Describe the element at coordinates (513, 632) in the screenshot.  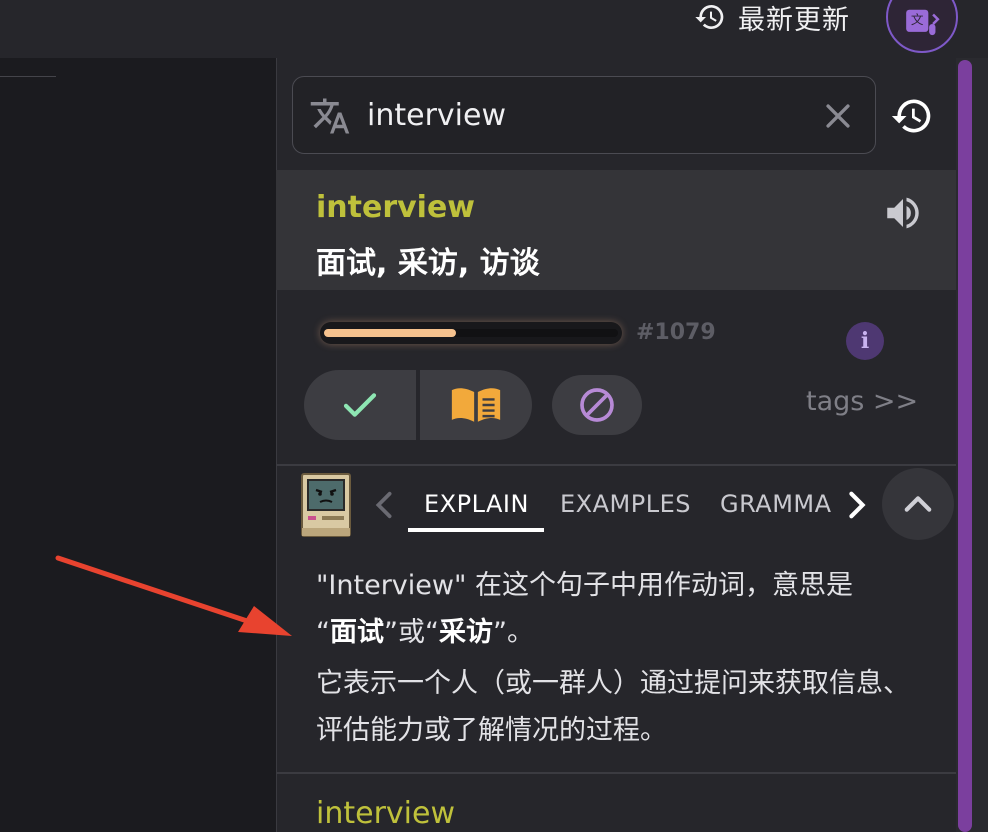
I see `quote-close: ”。` at that location.